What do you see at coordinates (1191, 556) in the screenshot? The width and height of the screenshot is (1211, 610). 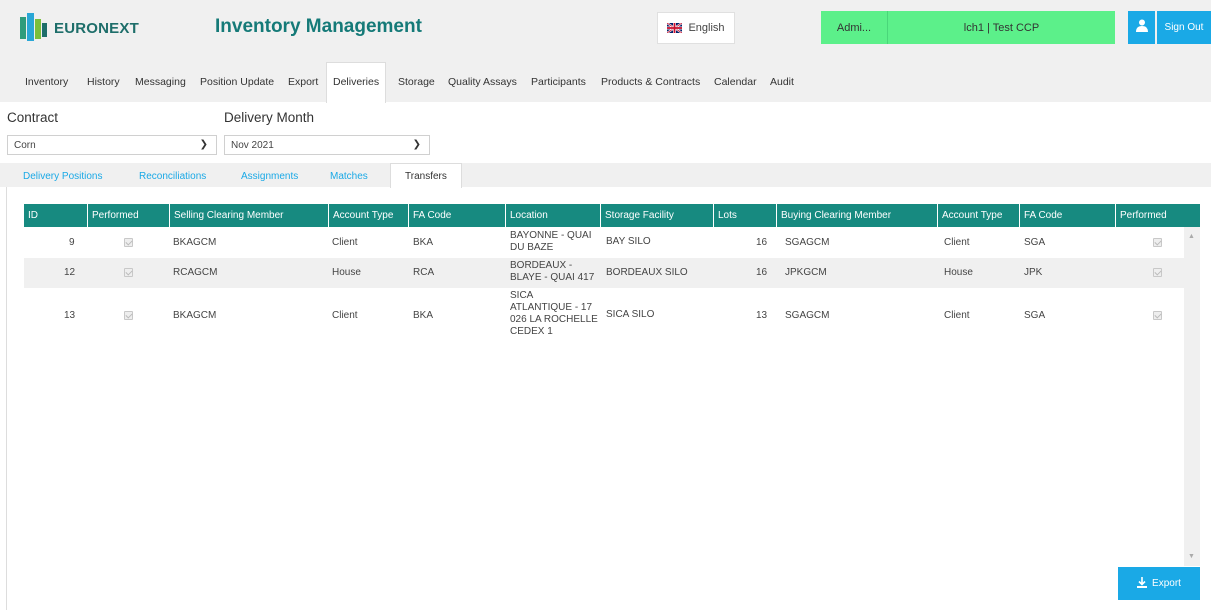 I see `scroll-down-arrow-icon: ▼` at bounding box center [1191, 556].